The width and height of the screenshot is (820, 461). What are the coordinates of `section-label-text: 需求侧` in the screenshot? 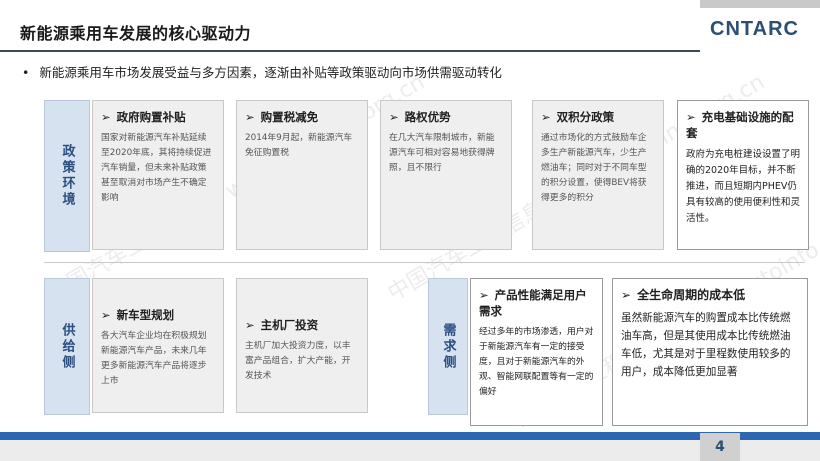 It's located at (448, 346).